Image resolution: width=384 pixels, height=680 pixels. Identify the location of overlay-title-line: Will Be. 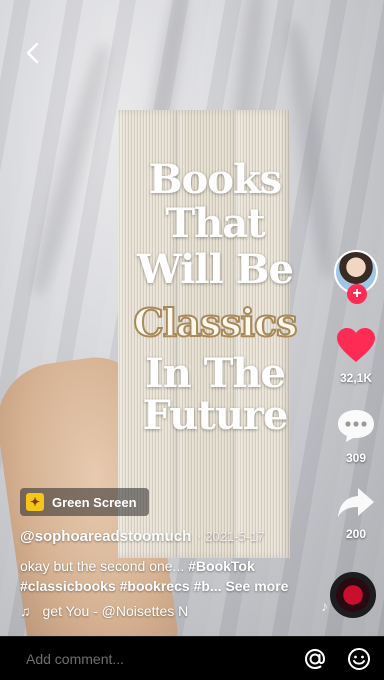
(215, 269).